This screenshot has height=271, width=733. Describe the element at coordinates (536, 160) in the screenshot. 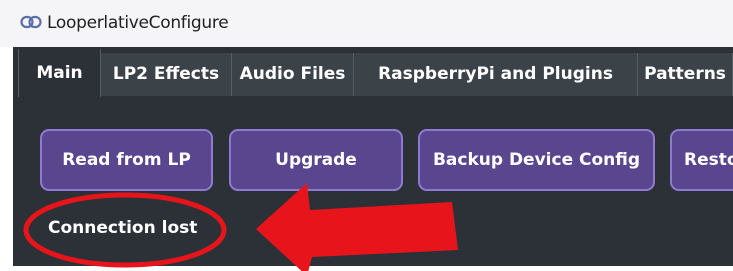

I see `backup-device-config-button: Backup Device Config` at that location.